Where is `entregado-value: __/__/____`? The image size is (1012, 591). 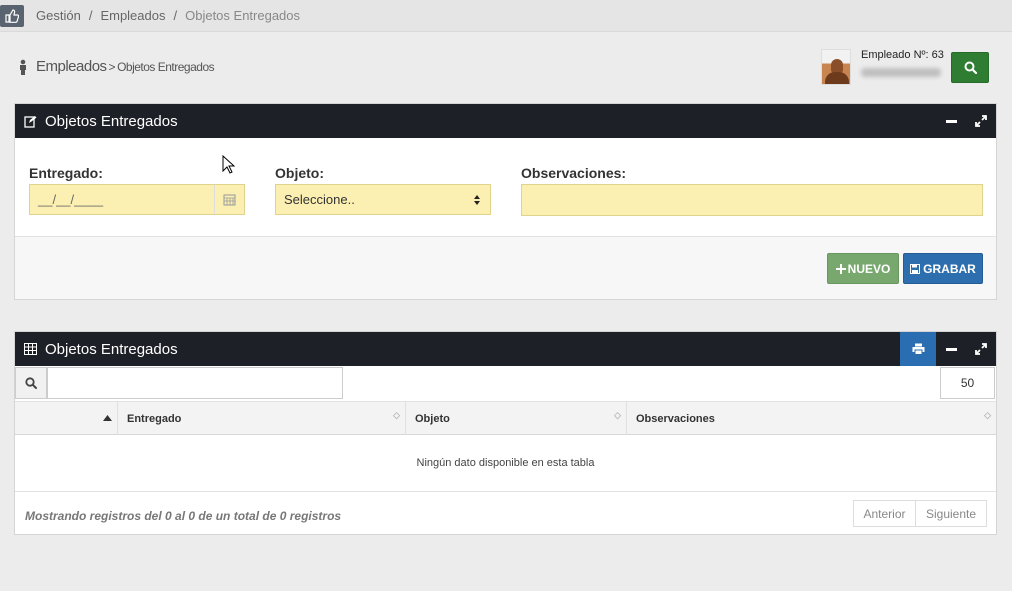
entregado-value: __/__/____ is located at coordinates (71, 199).